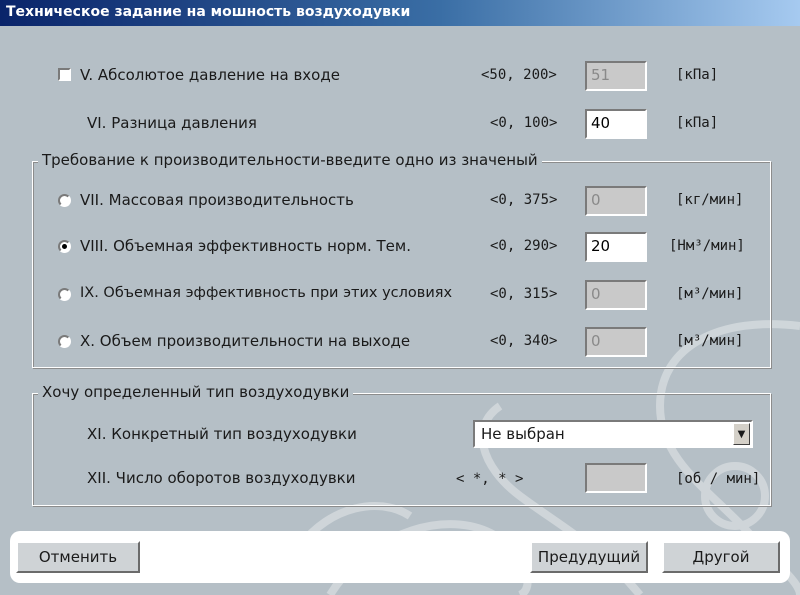 This screenshot has height=595, width=800. Describe the element at coordinates (721, 557) in the screenshot. I see `next-button: Другой` at that location.